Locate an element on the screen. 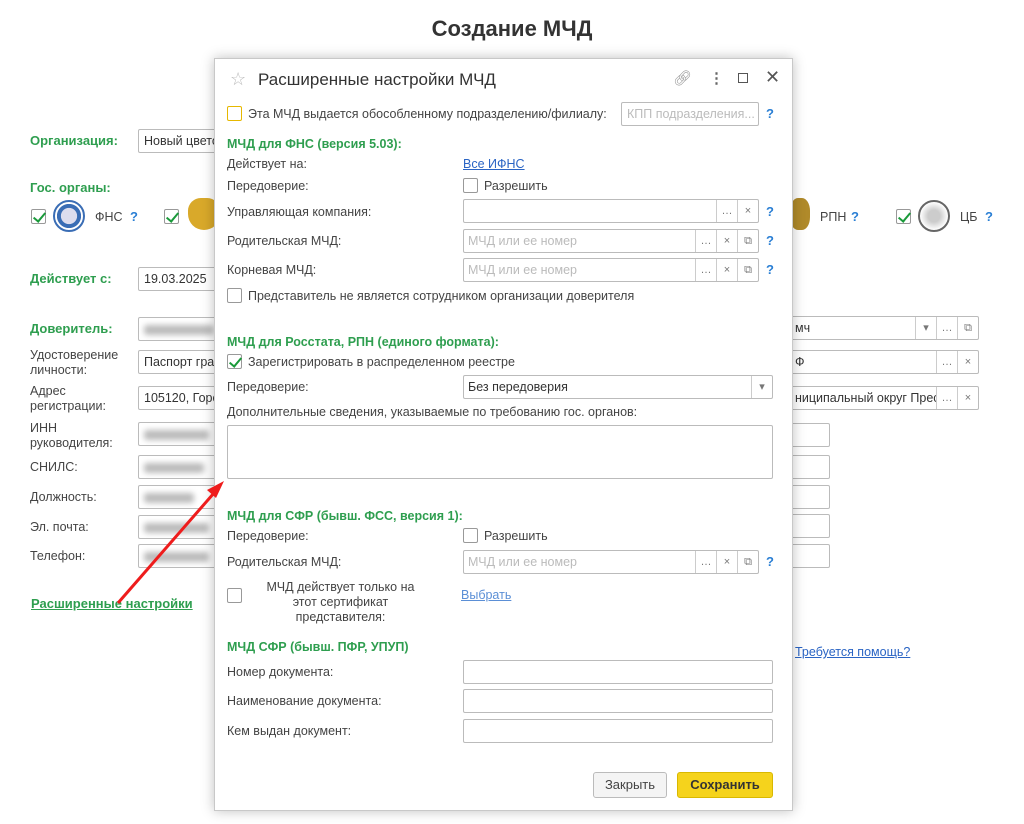  annotation-arrow is located at coordinates (170, 542).